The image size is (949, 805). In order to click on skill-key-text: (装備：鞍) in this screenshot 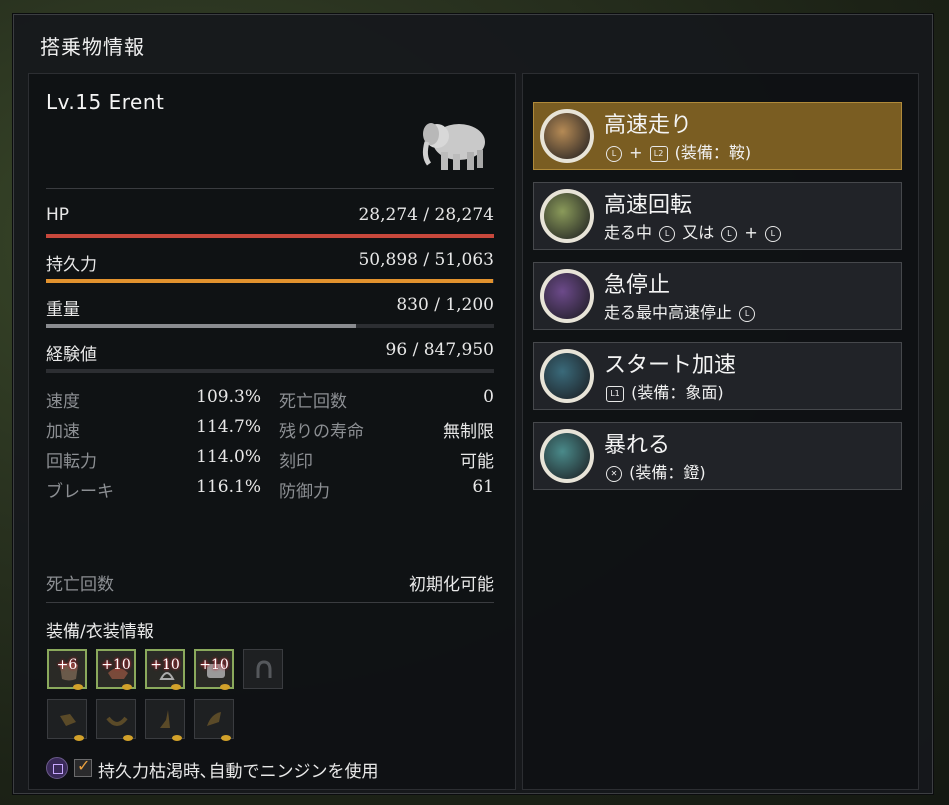, I will do `click(713, 152)`.